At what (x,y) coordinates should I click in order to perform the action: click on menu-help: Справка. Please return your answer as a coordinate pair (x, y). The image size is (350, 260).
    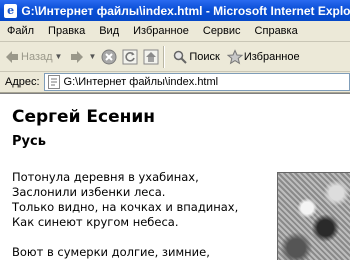
    Looking at the image, I should click on (276, 31).